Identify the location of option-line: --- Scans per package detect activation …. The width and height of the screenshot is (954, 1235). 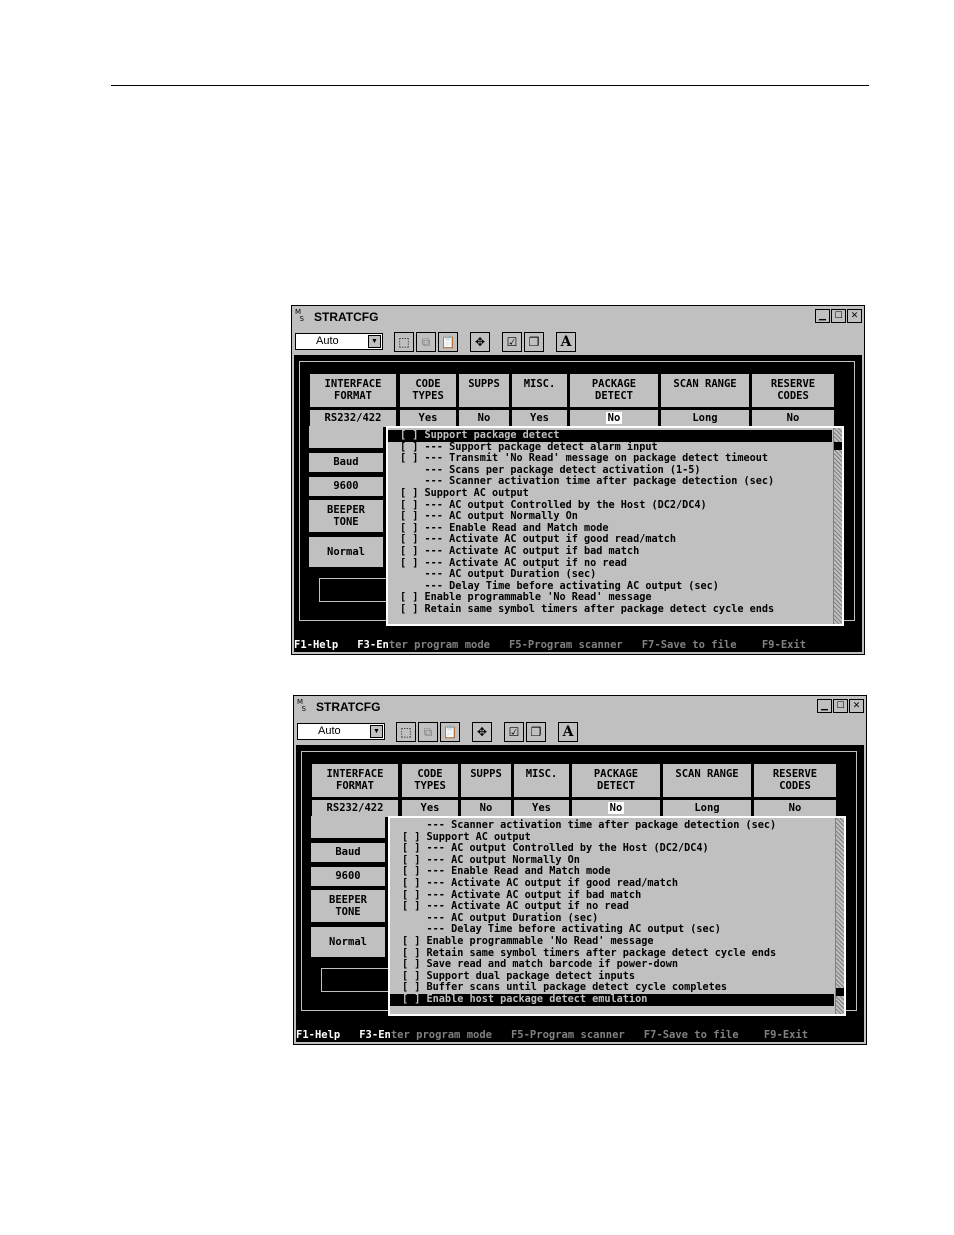
(610, 471).